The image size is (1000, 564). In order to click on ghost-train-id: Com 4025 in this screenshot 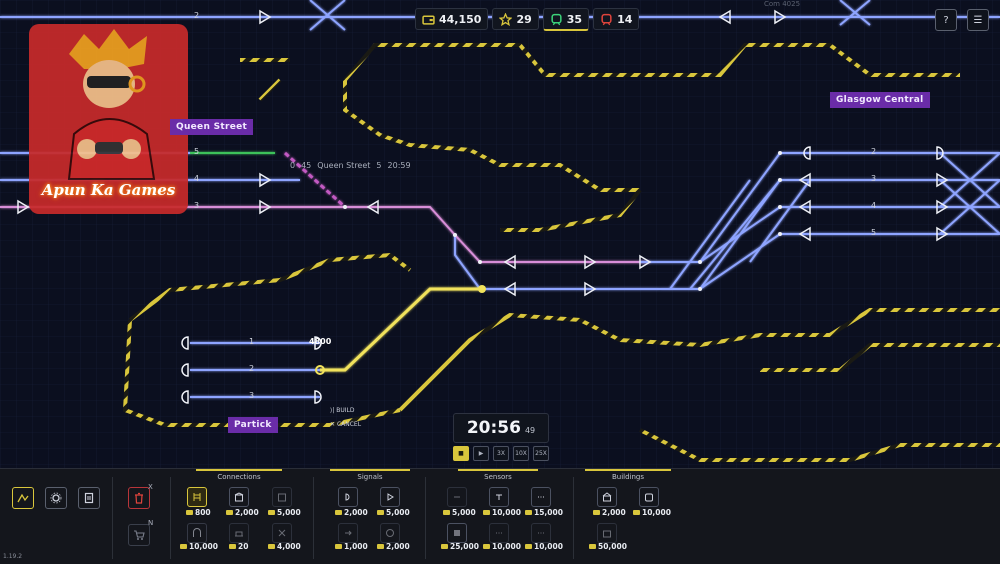, I will do `click(782, 4)`.